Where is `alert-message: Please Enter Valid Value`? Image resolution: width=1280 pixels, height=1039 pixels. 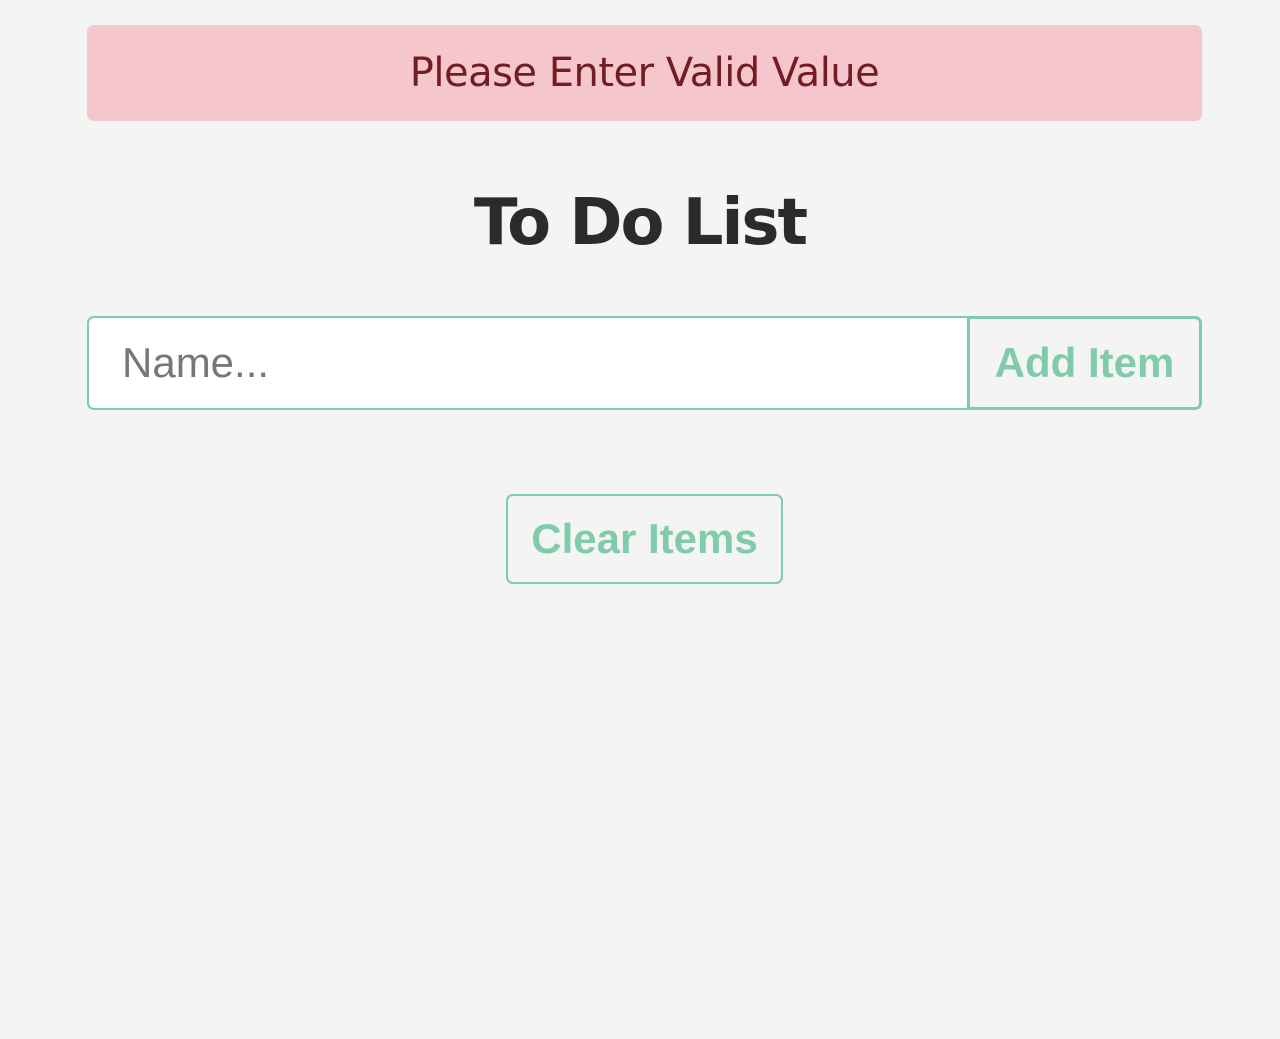
alert-message: Please Enter Valid Value is located at coordinates (644, 73).